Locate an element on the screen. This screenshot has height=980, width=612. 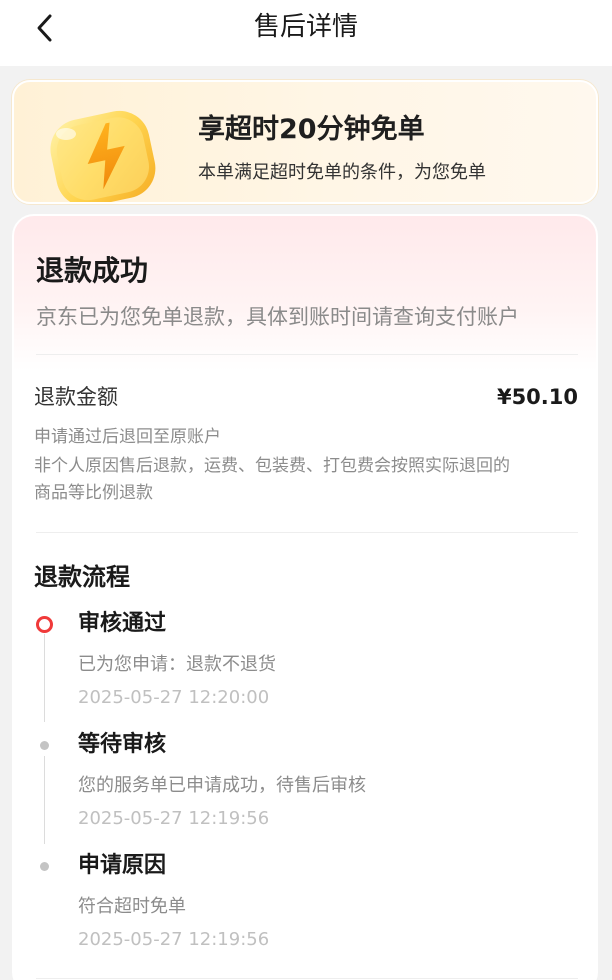
timeline-dot-active is located at coordinates (44, 624).